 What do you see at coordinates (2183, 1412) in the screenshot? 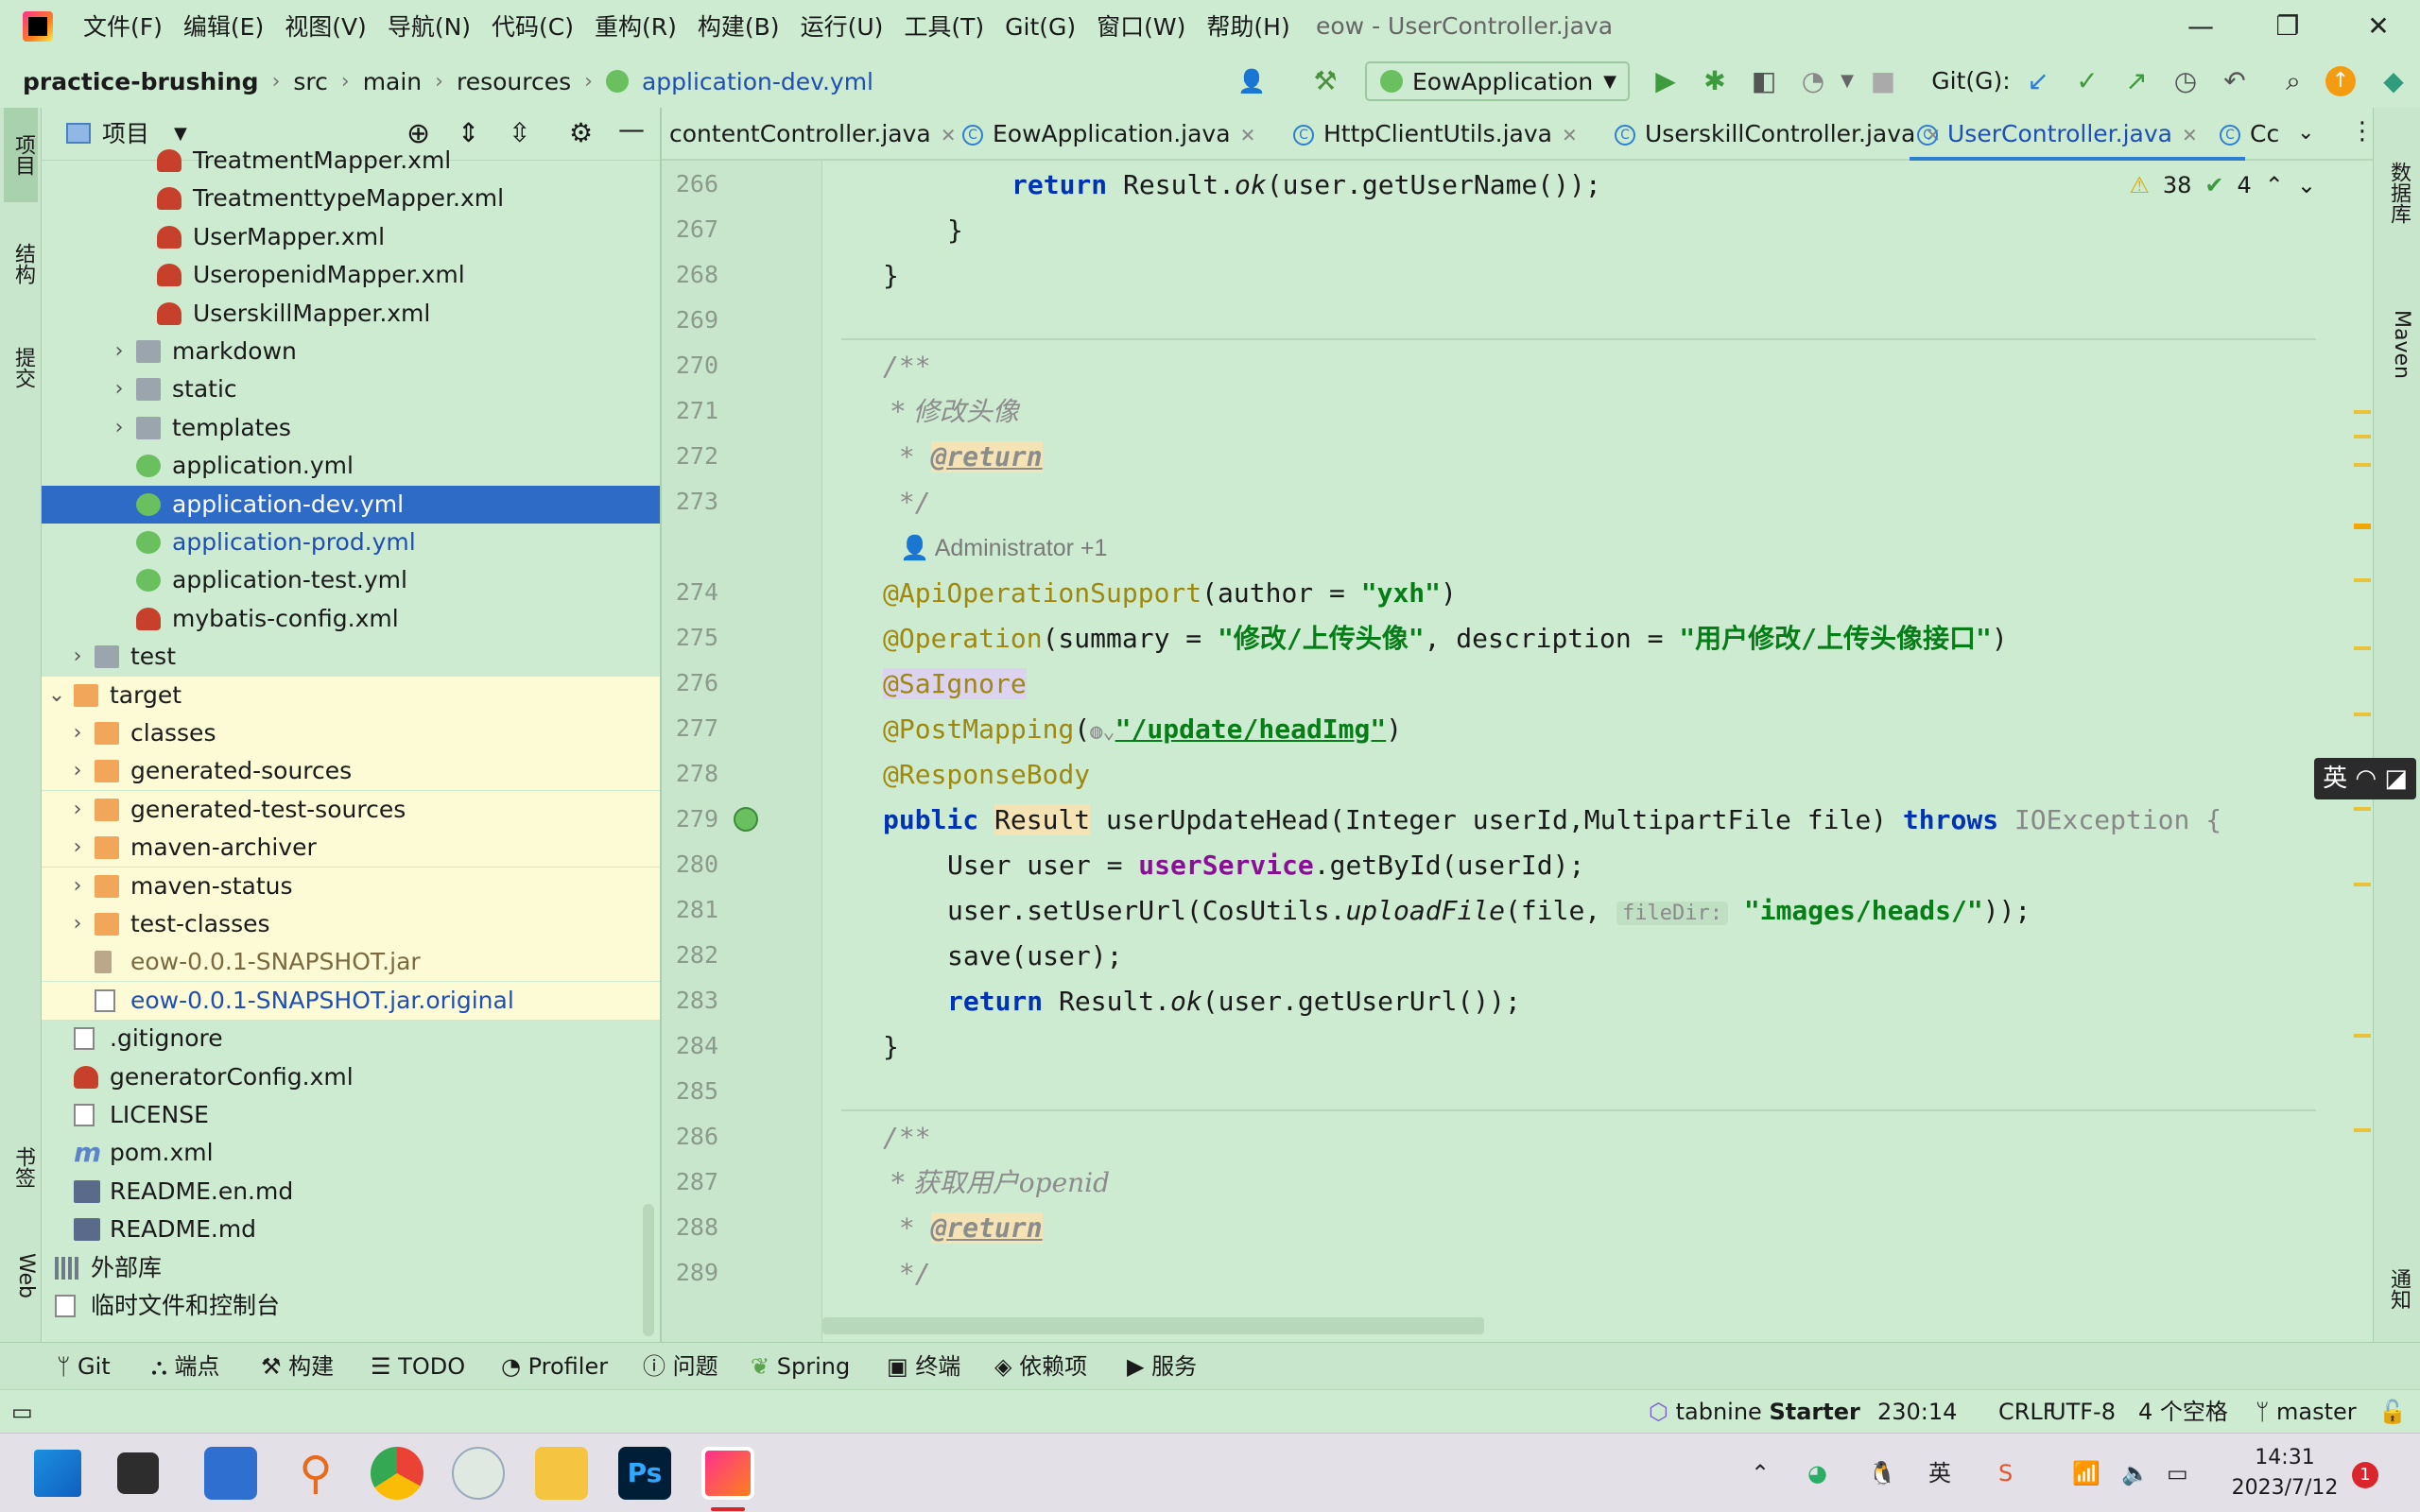
I see `indent-setting: 4 个空格` at bounding box center [2183, 1412].